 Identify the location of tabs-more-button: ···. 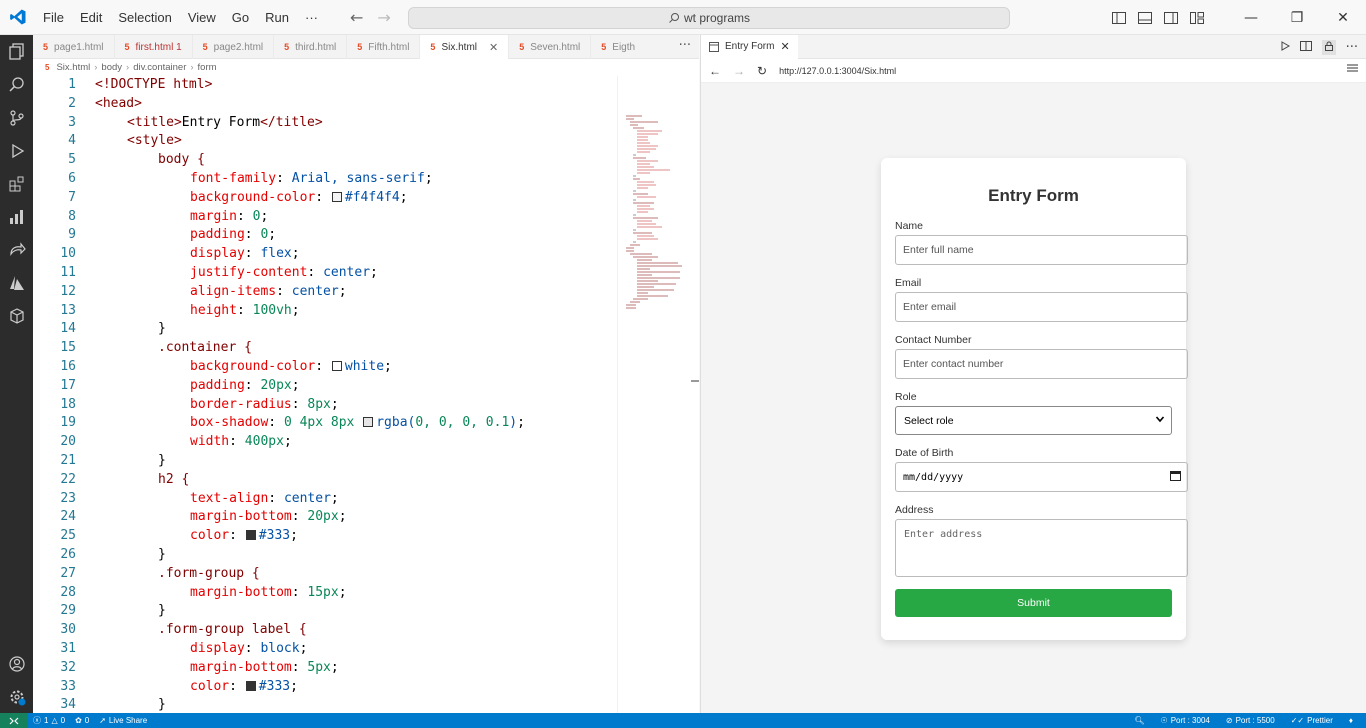
(685, 46).